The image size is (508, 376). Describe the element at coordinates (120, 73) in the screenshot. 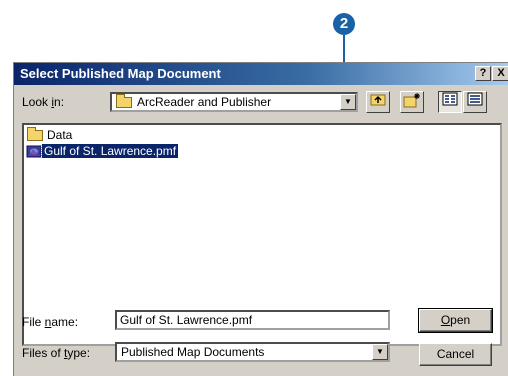

I see `dialog-title: Select Published Map Document` at that location.